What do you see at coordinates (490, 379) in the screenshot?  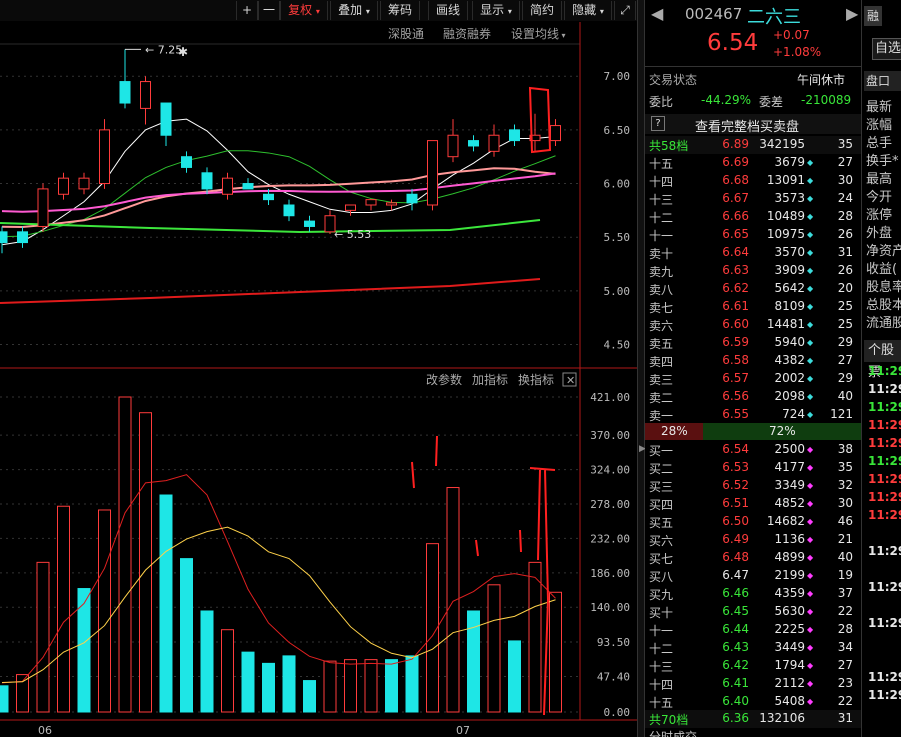 I see `vol-toolbar-jia: 加指标` at bounding box center [490, 379].